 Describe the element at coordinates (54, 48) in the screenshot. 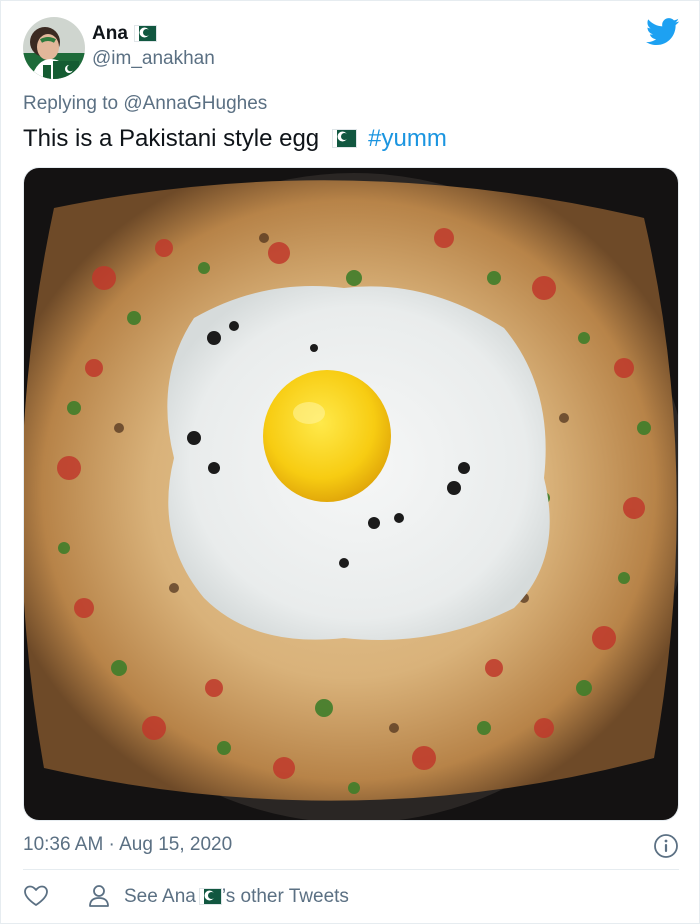

I see `avatar` at that location.